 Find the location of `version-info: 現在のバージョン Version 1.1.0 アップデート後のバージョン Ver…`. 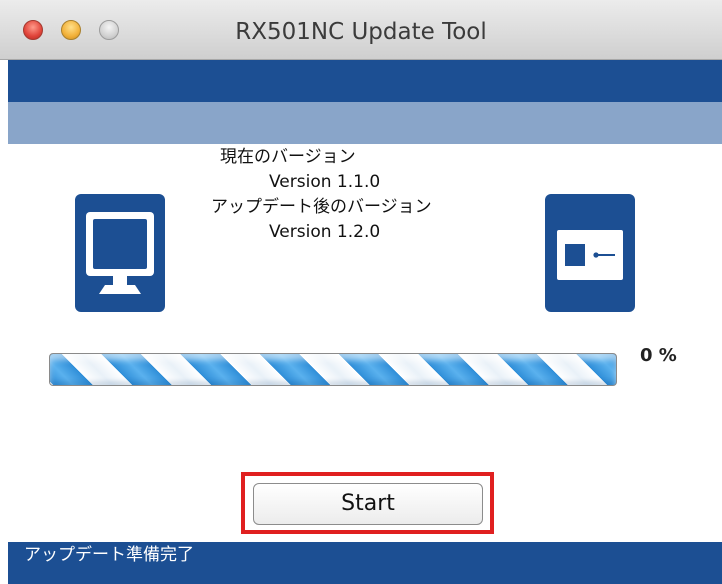

version-info: 現在のバージョン Version 1.1.0 アップデート後のバージョン Ver… is located at coordinates (355, 195).